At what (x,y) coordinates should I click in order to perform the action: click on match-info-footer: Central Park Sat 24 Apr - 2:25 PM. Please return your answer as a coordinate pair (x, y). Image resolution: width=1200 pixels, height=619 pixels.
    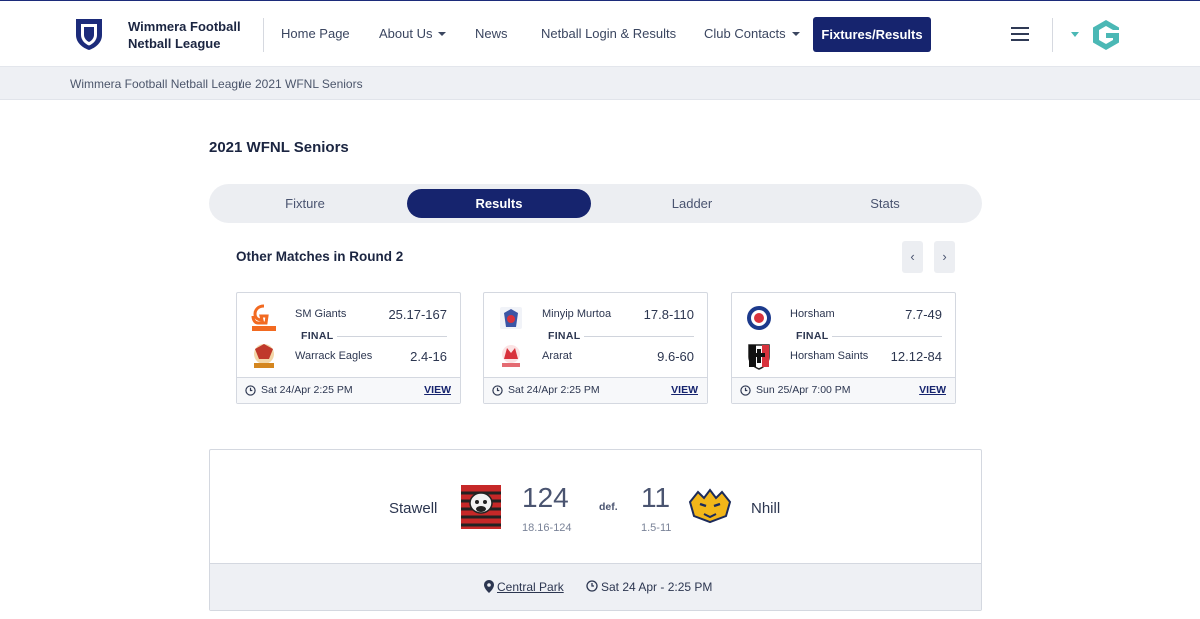
    Looking at the image, I should click on (595, 586).